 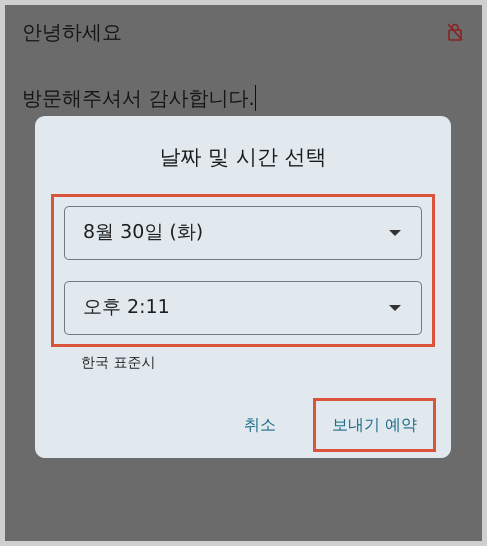 I want to click on dropdown: 8월 30일 (화), so click(x=243, y=233).